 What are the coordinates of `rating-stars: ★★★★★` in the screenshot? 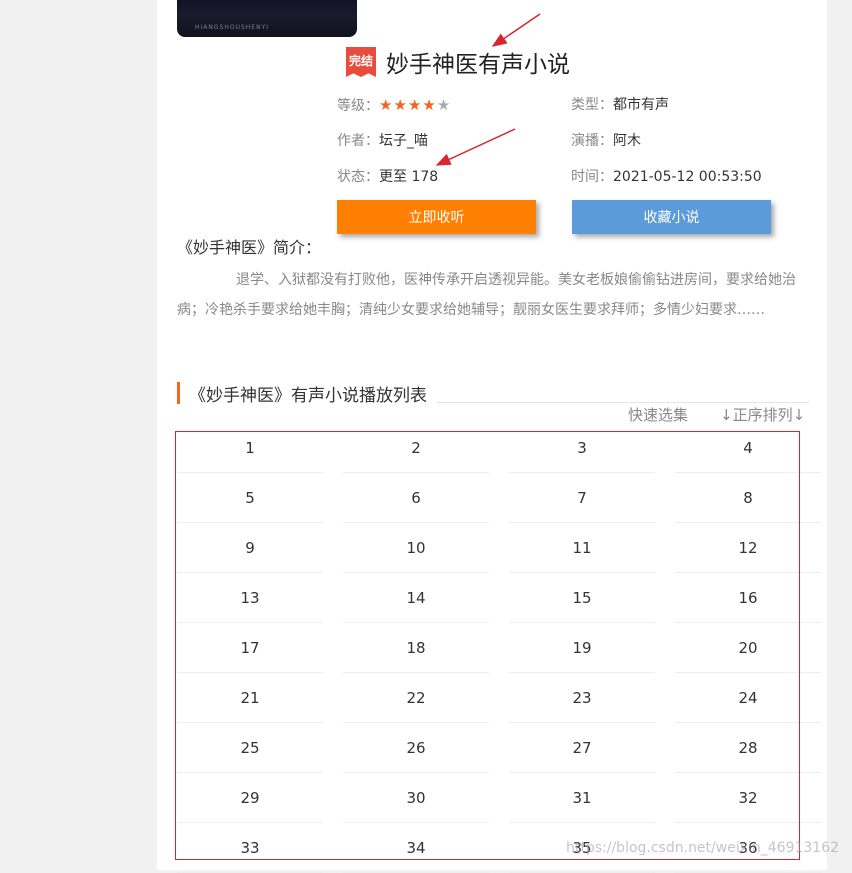 It's located at (415, 105).